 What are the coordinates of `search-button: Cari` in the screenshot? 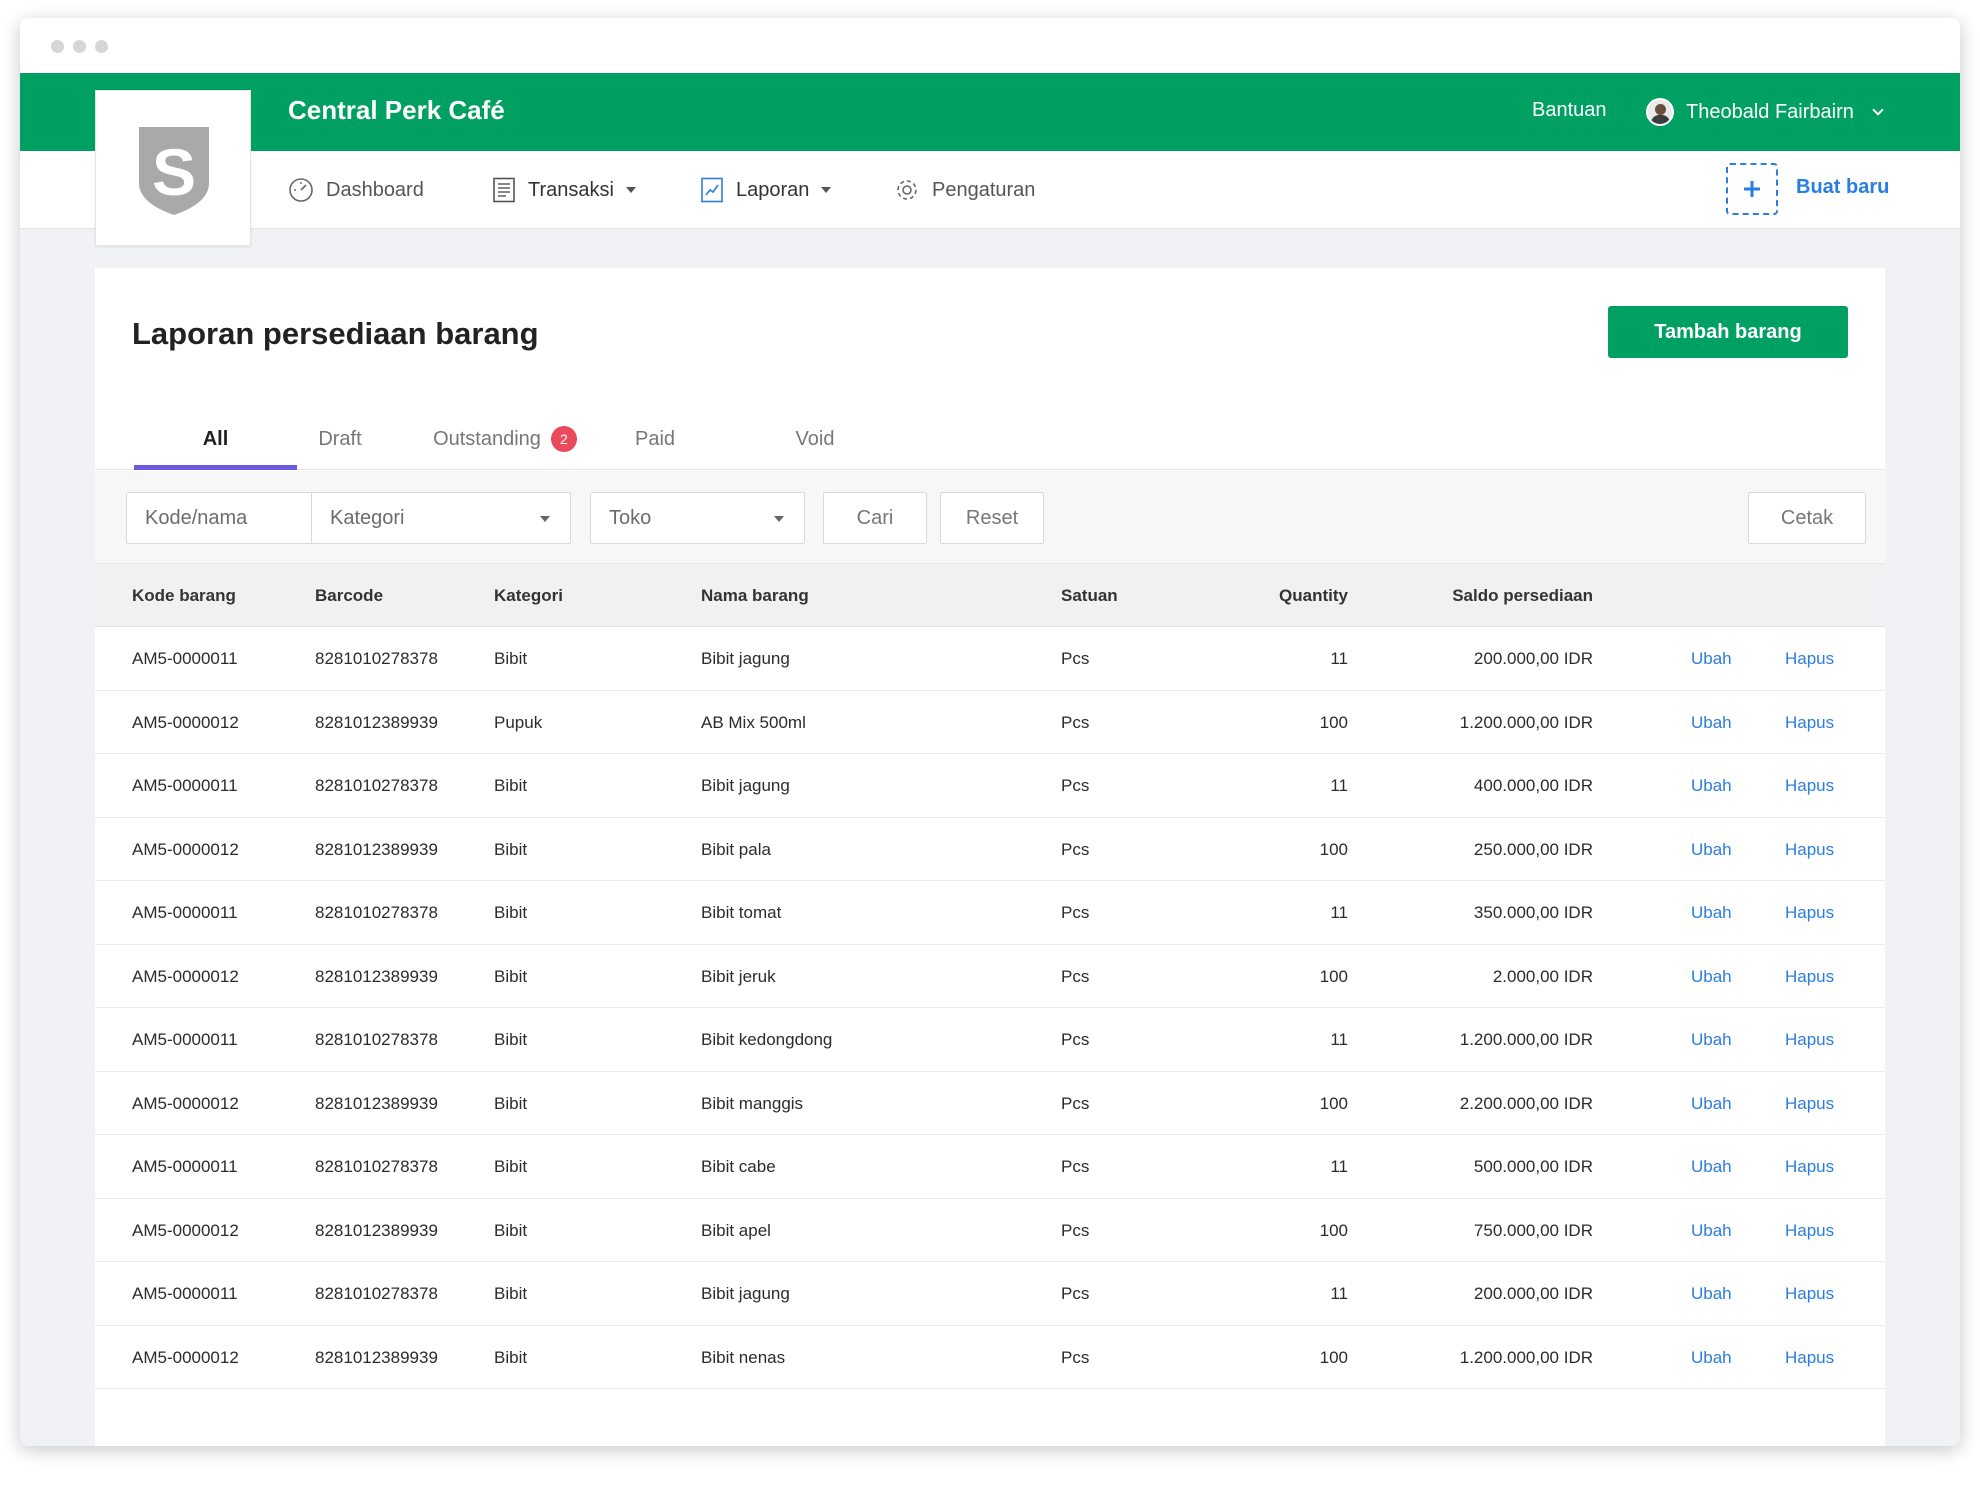 It's located at (875, 518).